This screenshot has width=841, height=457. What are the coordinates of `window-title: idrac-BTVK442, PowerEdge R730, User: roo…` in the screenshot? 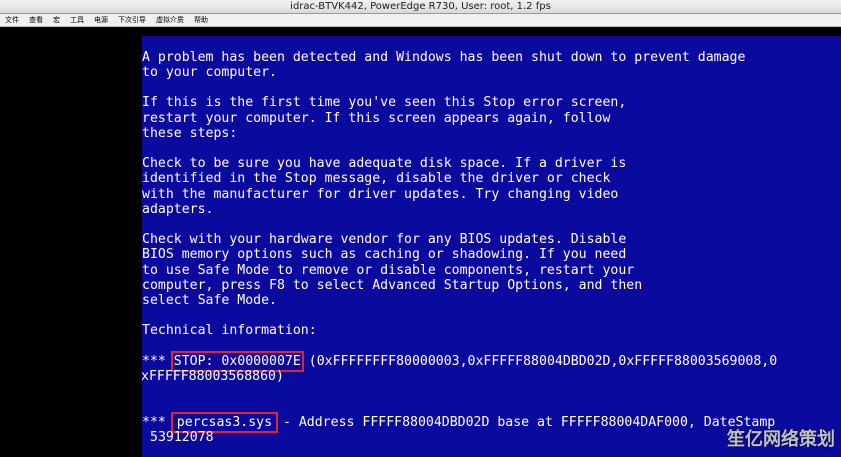 It's located at (420, 6).